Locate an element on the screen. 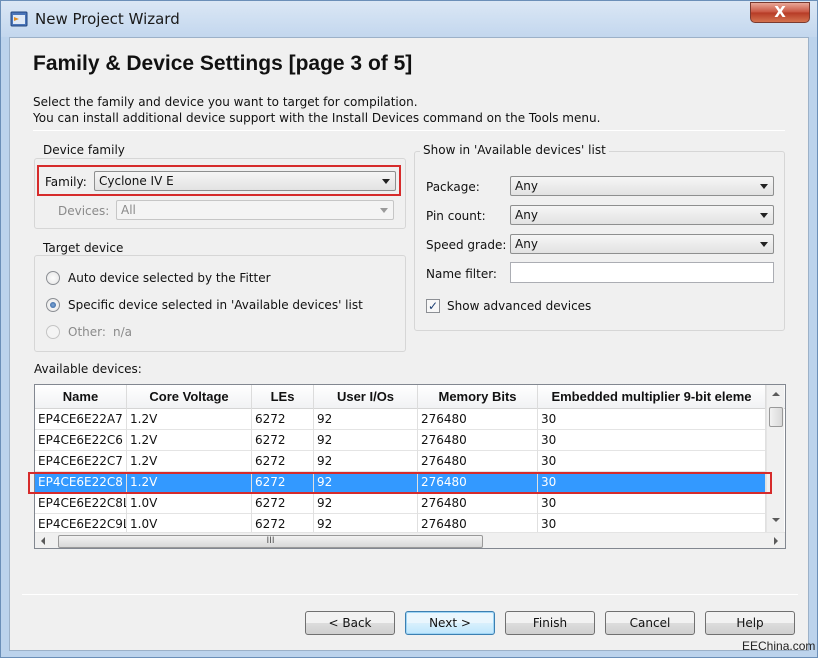  show-advanced-checkbox: ✓ is located at coordinates (433, 306).